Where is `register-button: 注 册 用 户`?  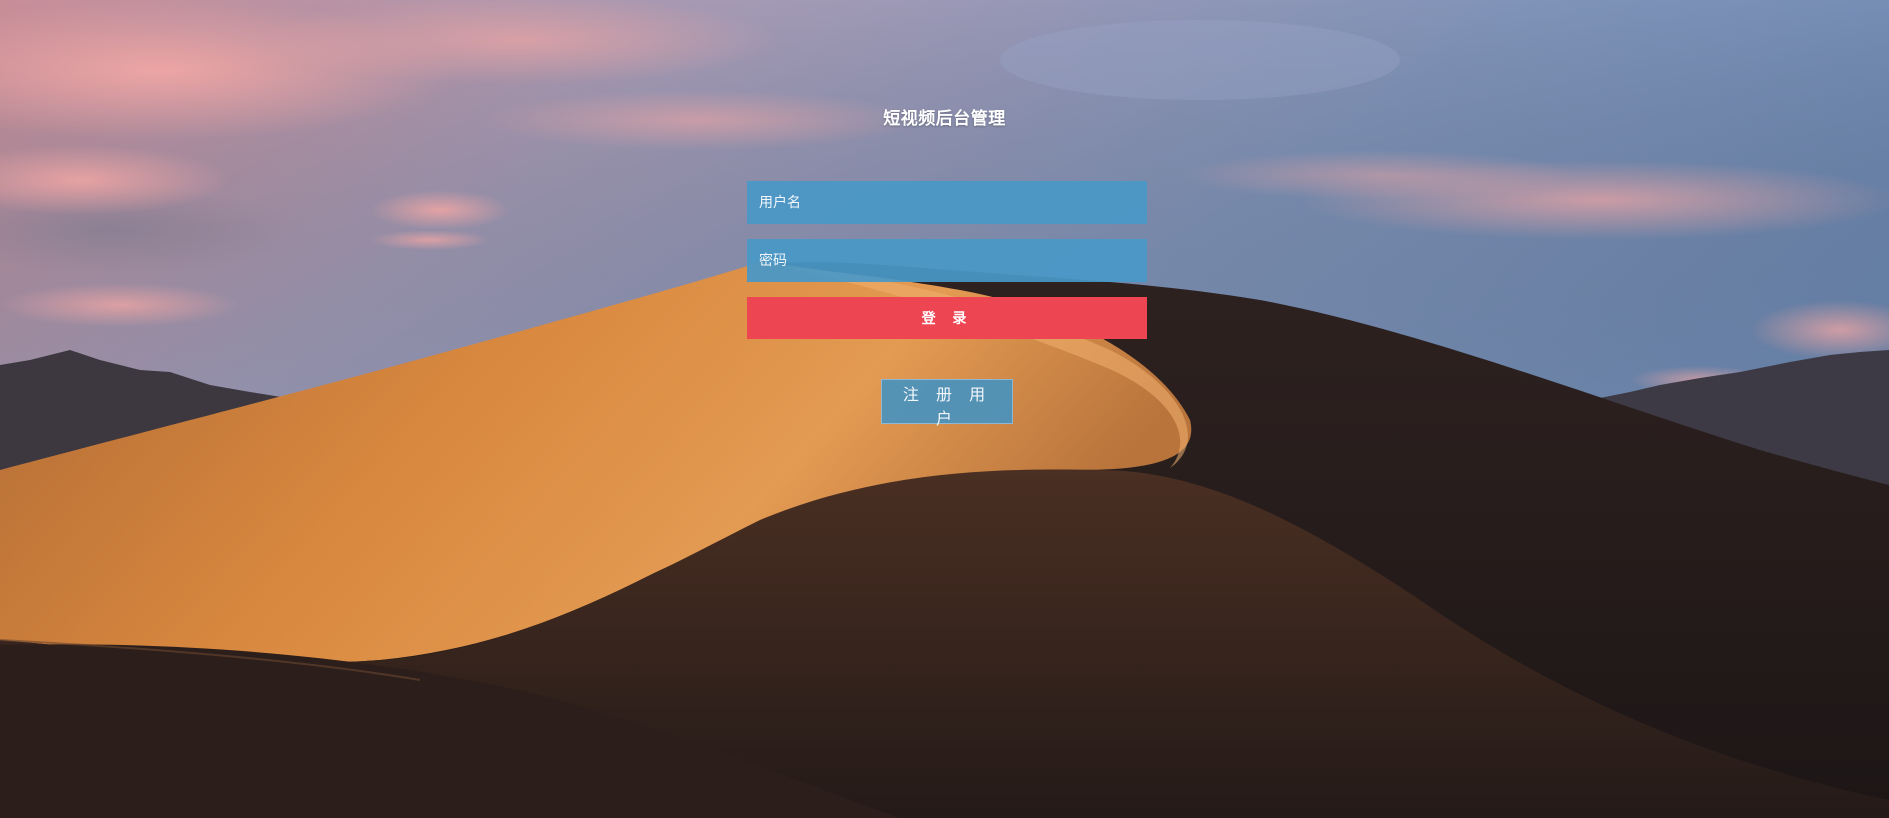 register-button: 注 册 用 户 is located at coordinates (947, 403).